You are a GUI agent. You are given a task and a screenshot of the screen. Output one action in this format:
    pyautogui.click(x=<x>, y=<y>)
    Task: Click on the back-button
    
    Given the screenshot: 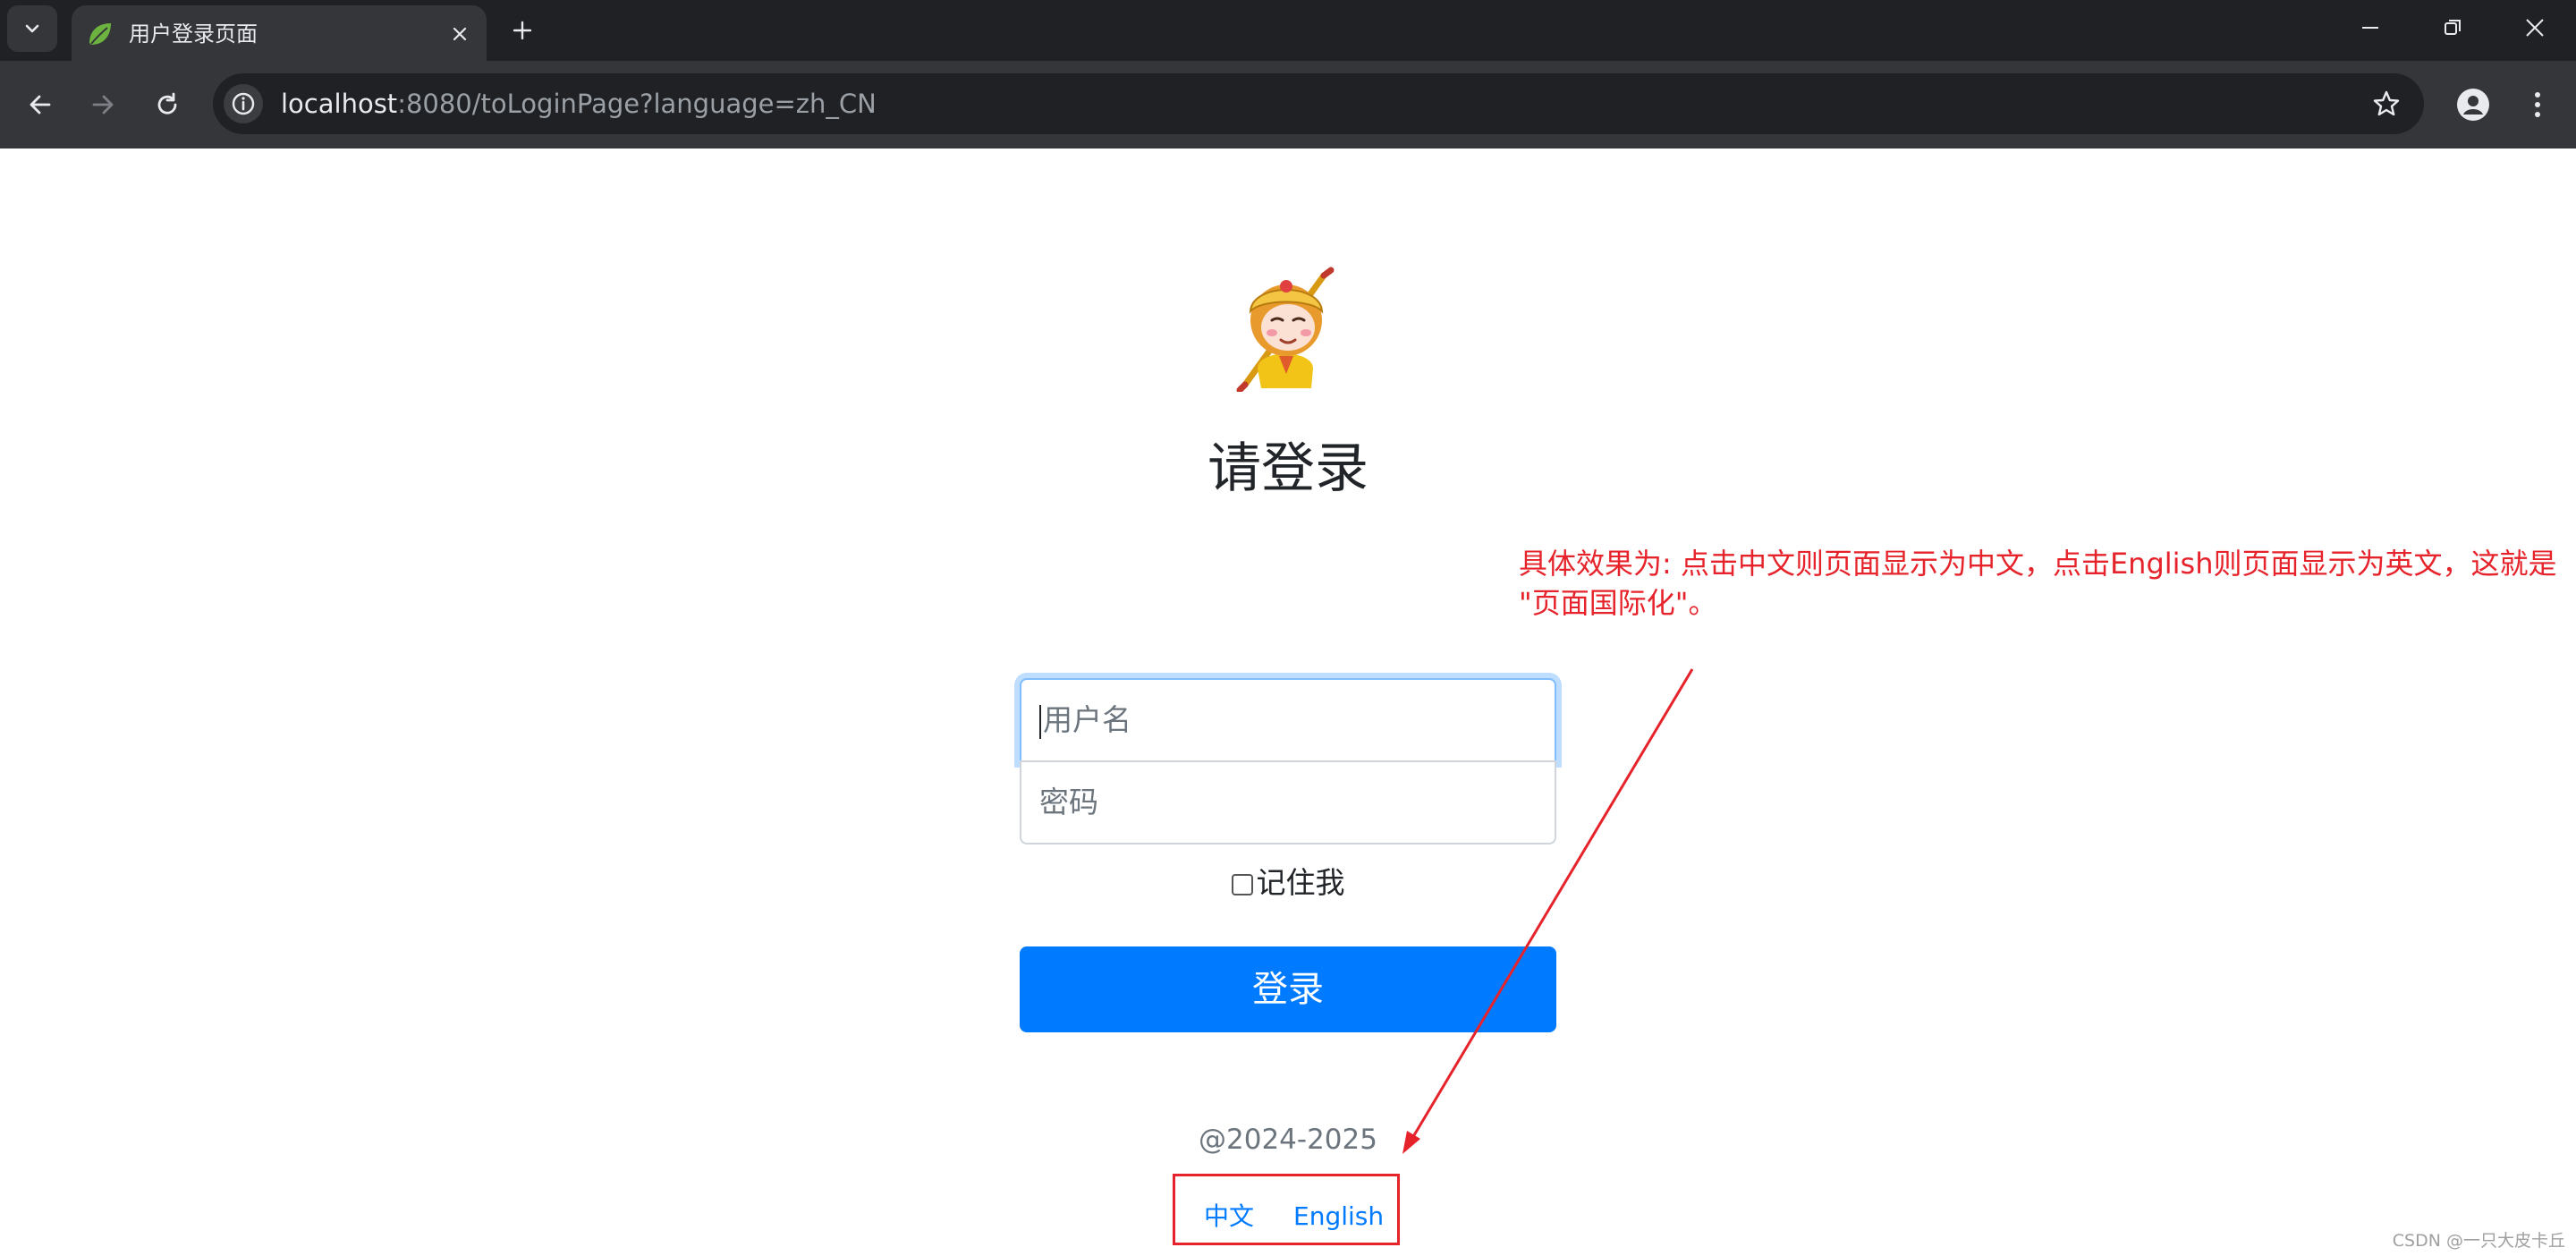 What is the action you would take?
    pyautogui.click(x=40, y=104)
    